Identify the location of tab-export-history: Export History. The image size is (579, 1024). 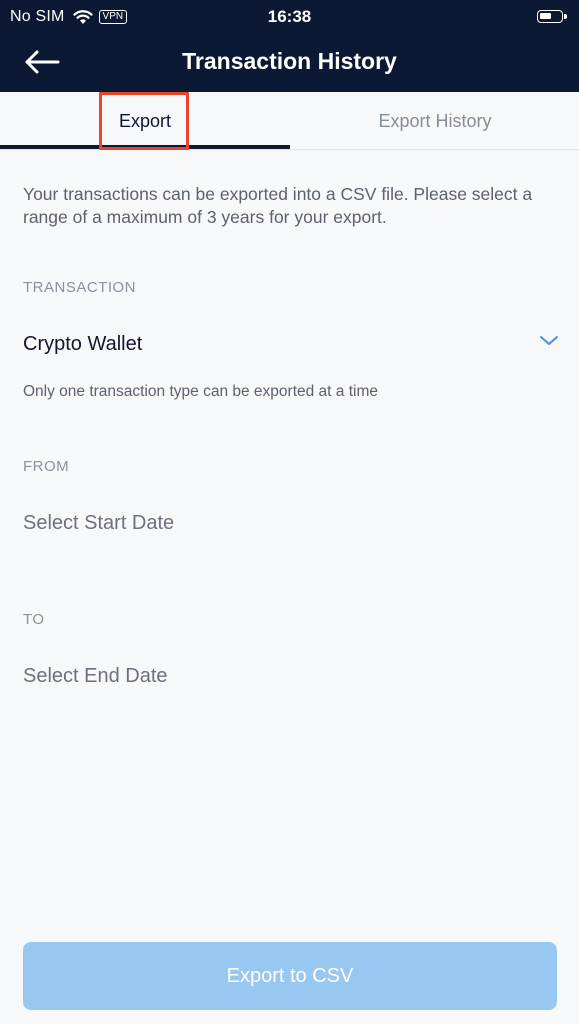
(434, 121).